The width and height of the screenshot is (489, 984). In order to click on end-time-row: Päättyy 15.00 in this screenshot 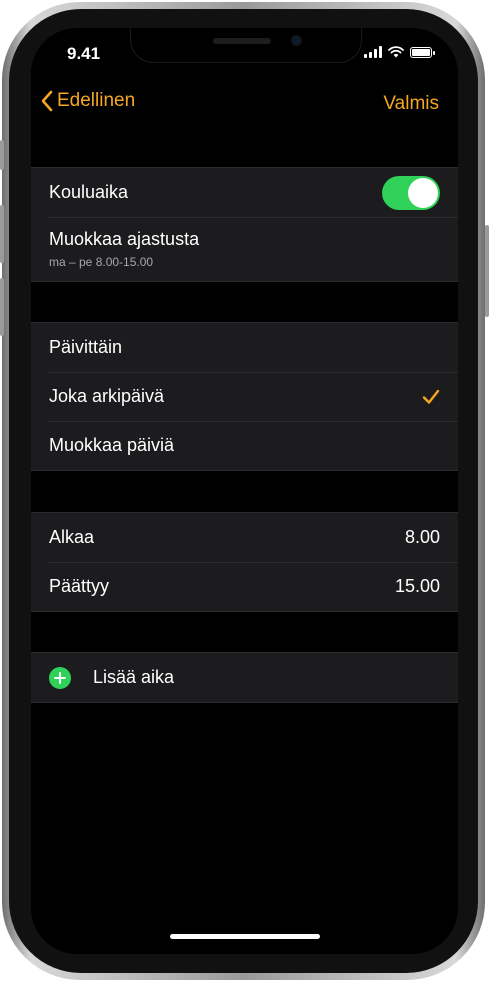, I will do `click(244, 586)`.